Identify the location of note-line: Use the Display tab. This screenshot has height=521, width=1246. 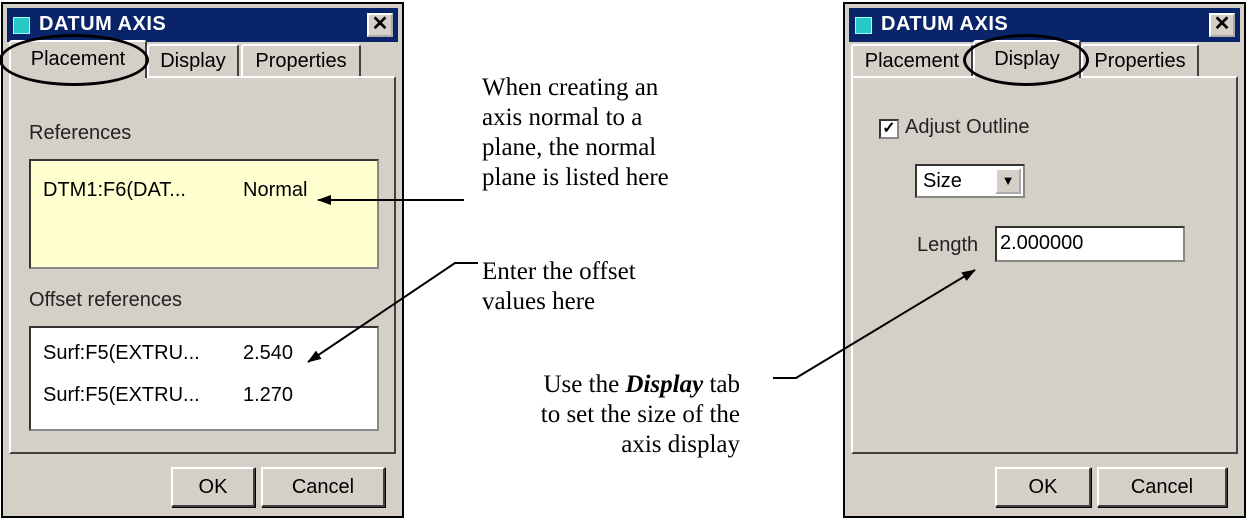
(592, 385).